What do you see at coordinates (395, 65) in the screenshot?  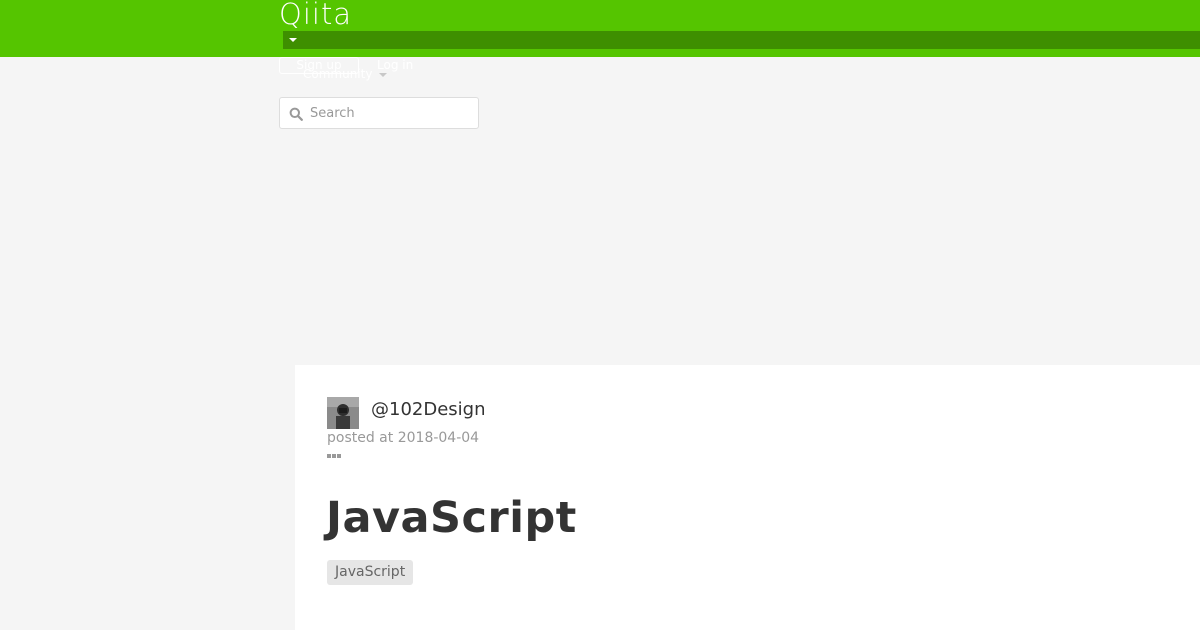 I see `login-link: Log in` at bounding box center [395, 65].